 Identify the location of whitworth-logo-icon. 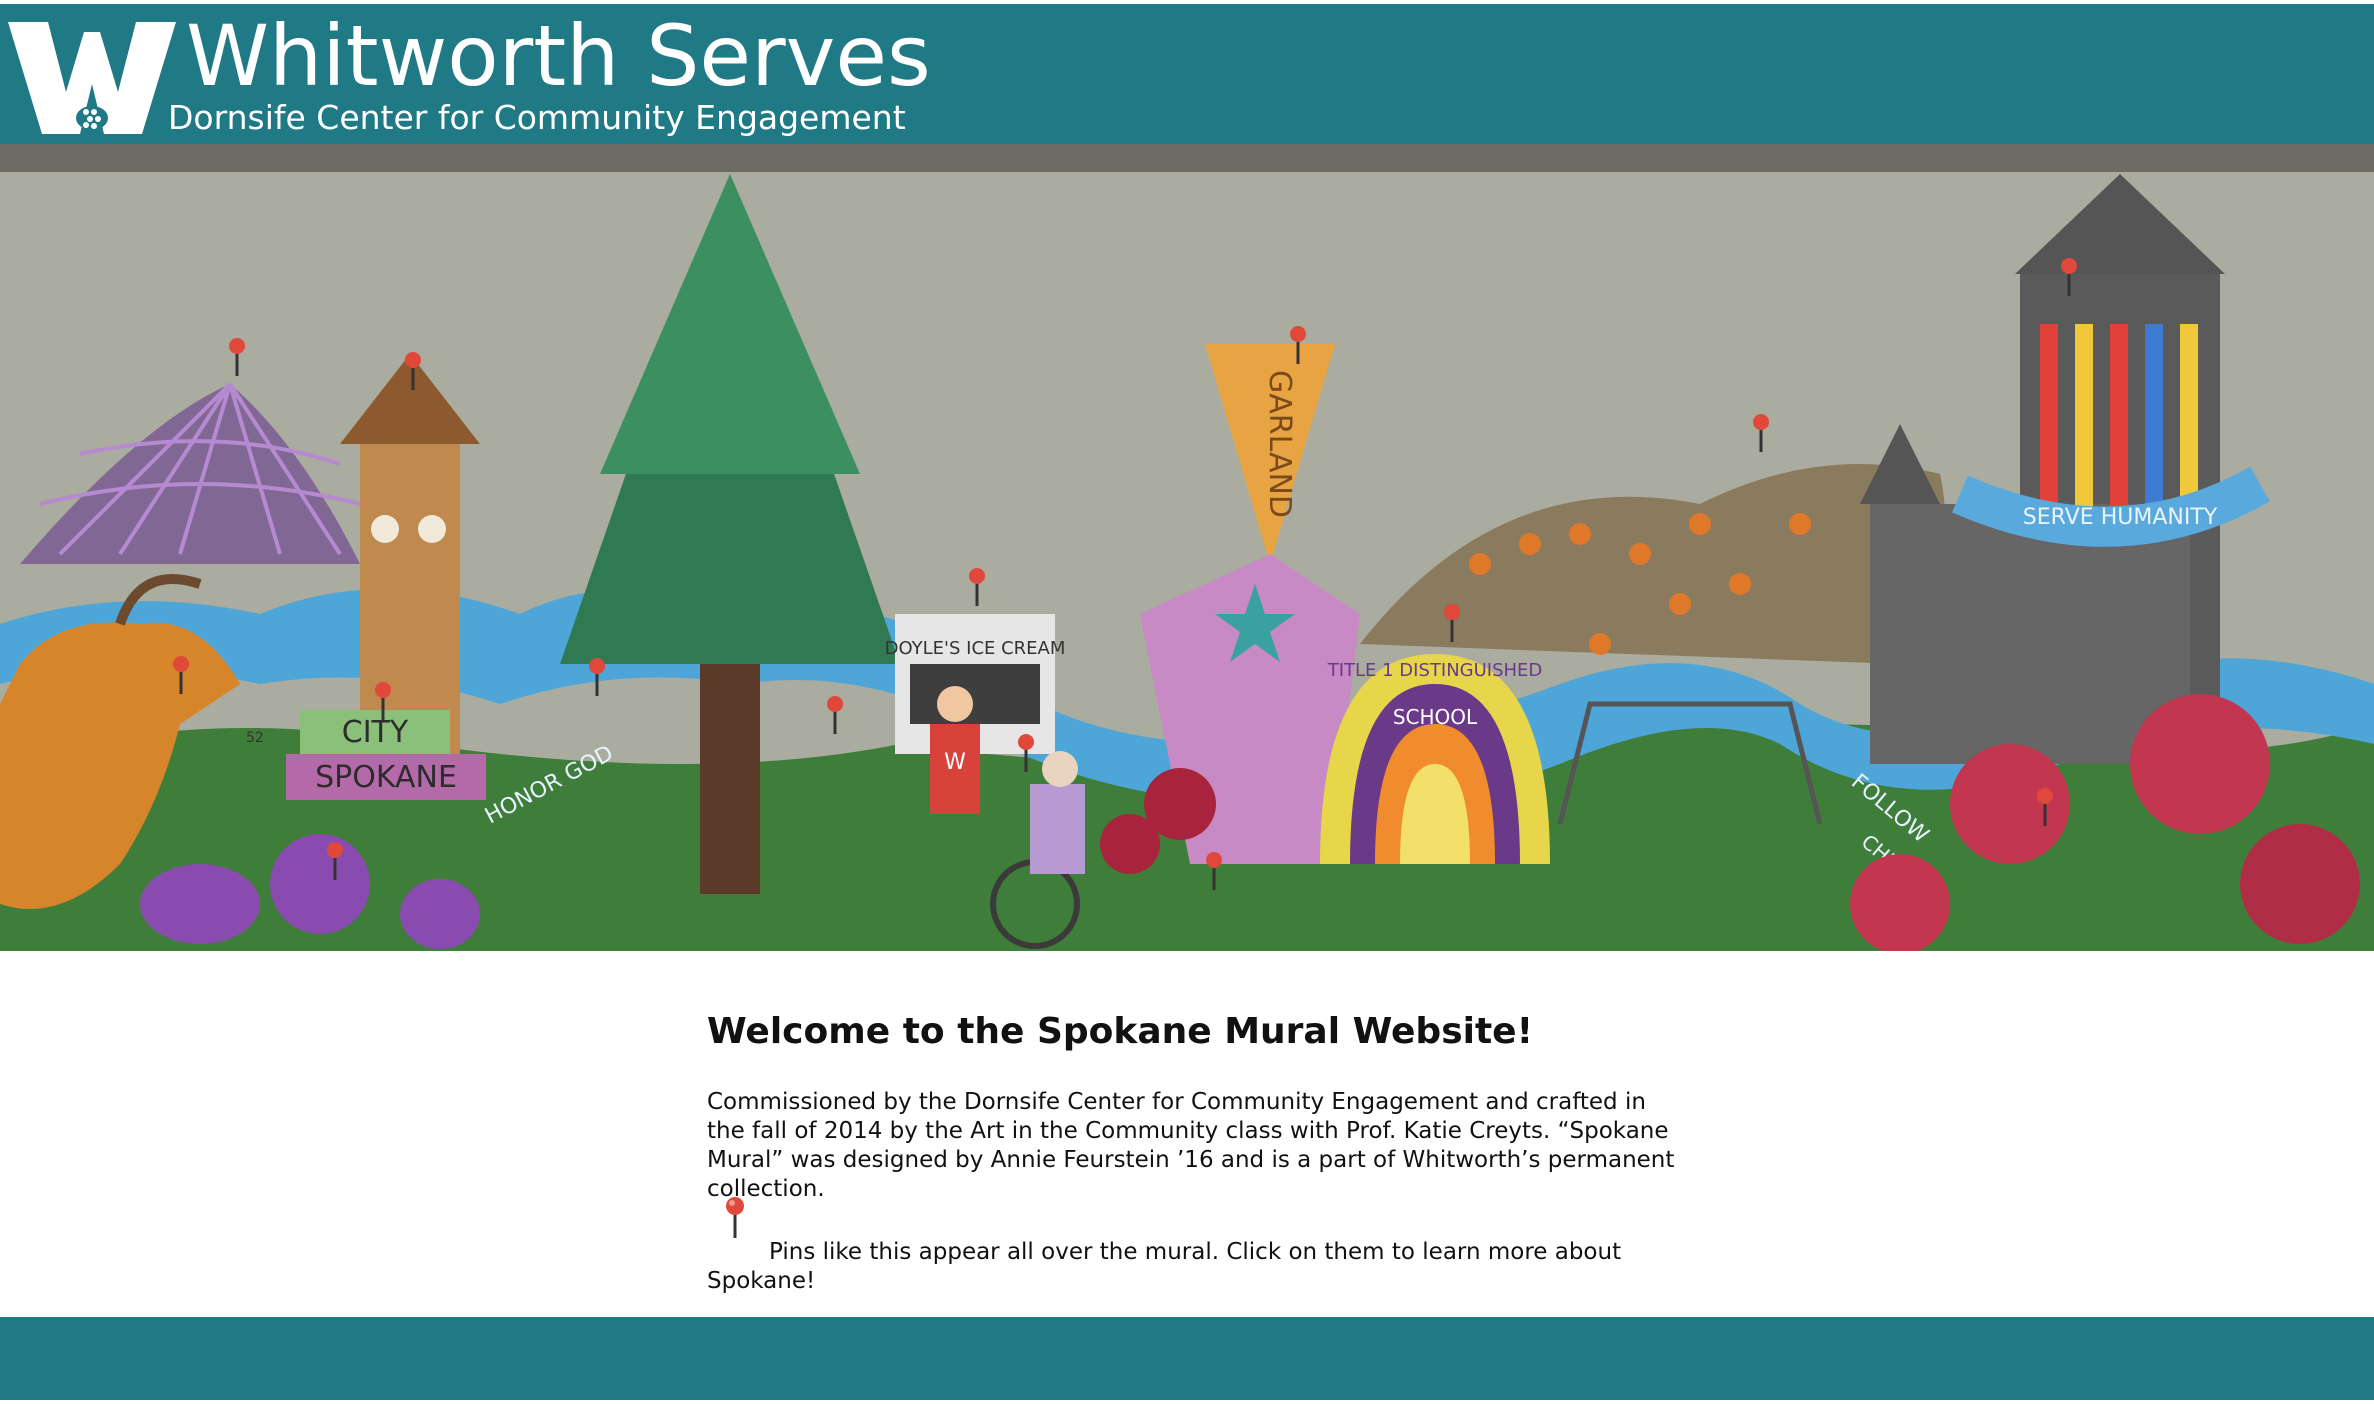
(92, 78).